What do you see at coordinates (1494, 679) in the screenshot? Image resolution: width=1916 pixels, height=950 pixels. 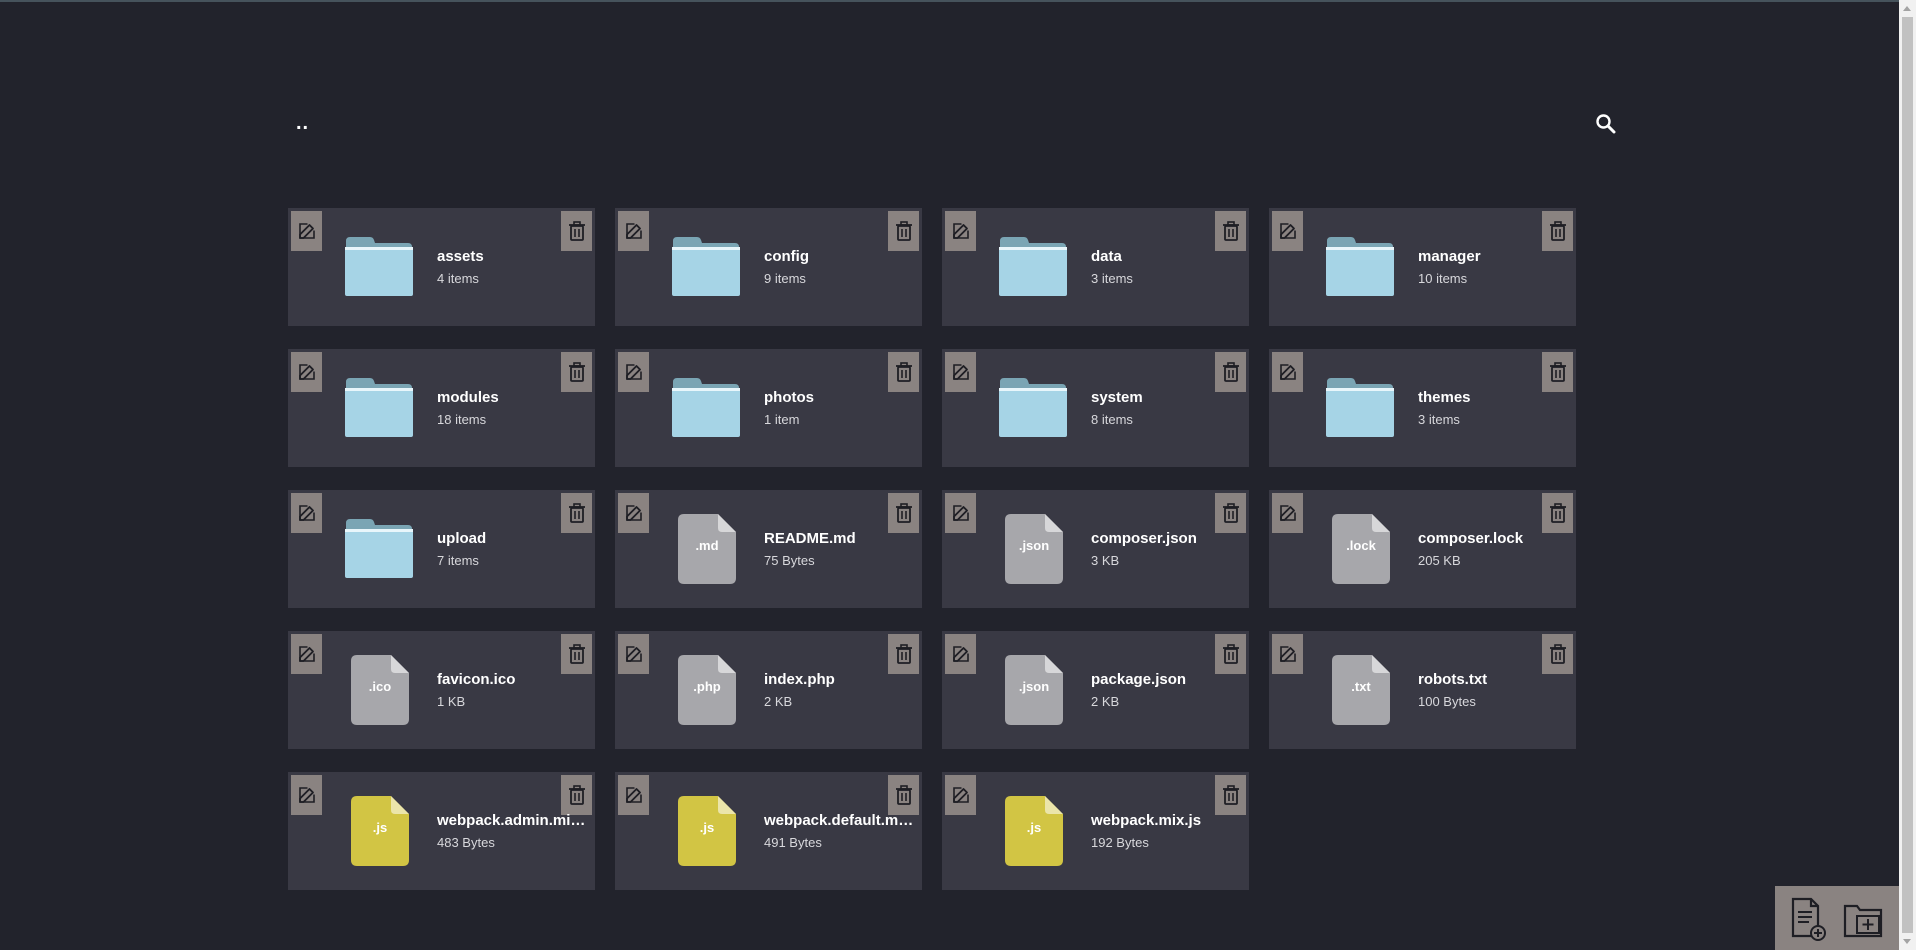 I see `item-name: robots.txt` at bounding box center [1494, 679].